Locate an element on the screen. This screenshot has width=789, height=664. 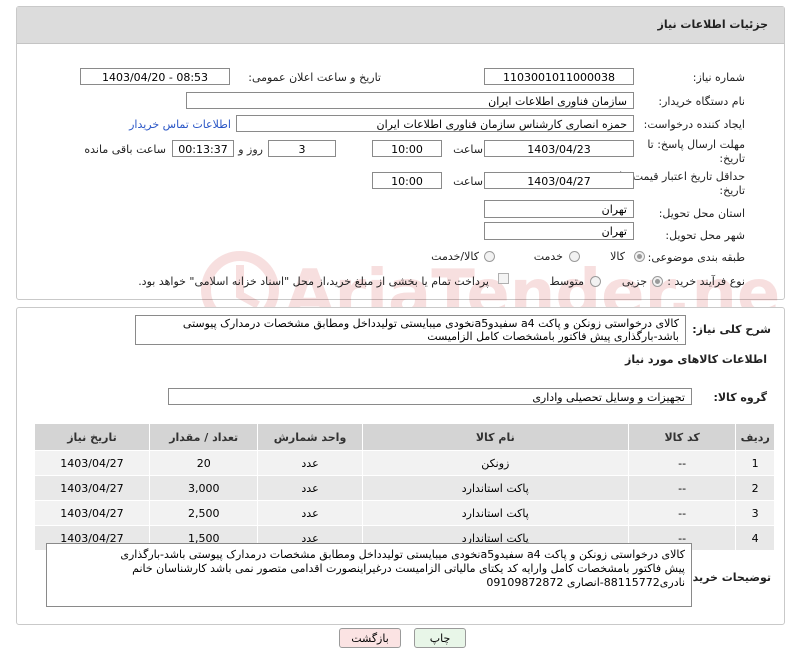
panel-header: جزئیات اطلاعات نیاز is located at coordinates (400, 25).